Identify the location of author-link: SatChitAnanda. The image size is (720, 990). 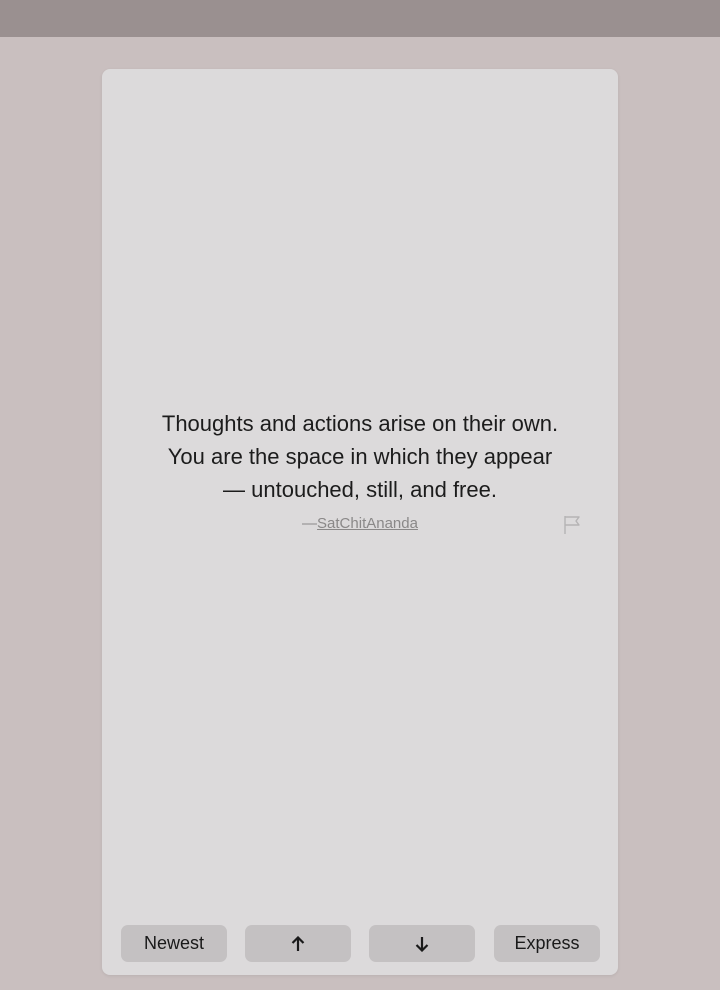
(367, 523).